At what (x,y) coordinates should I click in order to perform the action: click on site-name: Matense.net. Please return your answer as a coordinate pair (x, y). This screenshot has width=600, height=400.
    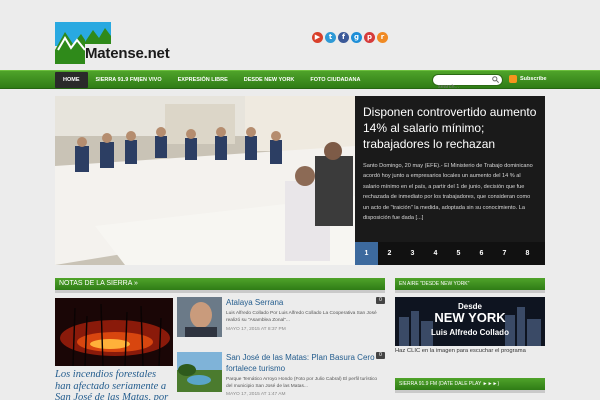
    Looking at the image, I should click on (127, 53).